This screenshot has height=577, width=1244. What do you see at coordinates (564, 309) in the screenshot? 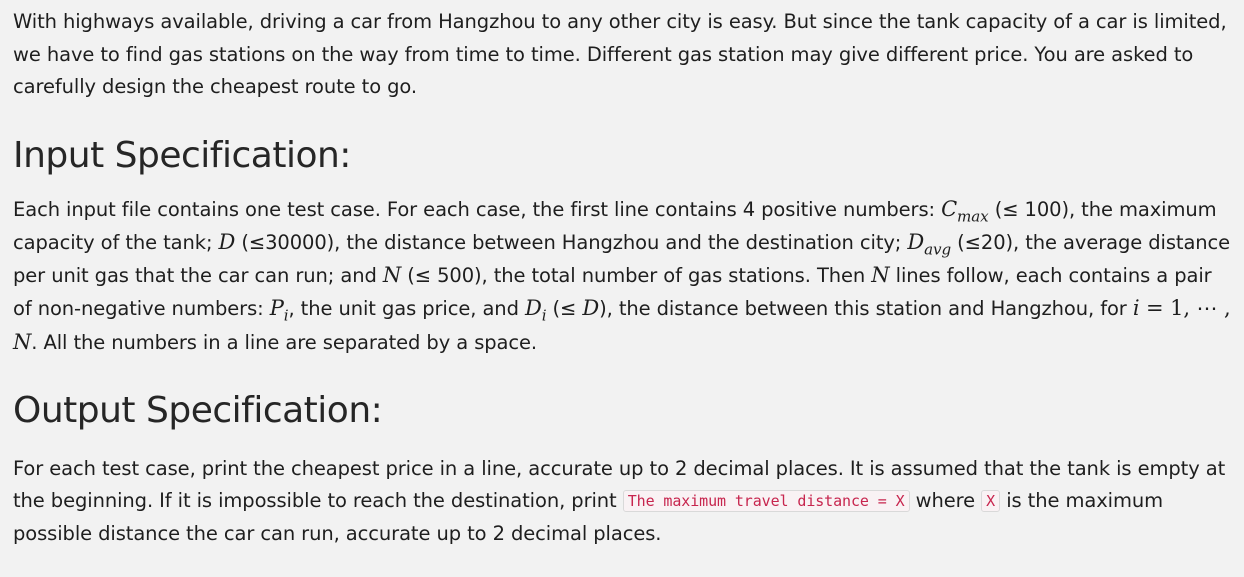
I see `input-text-8: (≤` at bounding box center [564, 309].